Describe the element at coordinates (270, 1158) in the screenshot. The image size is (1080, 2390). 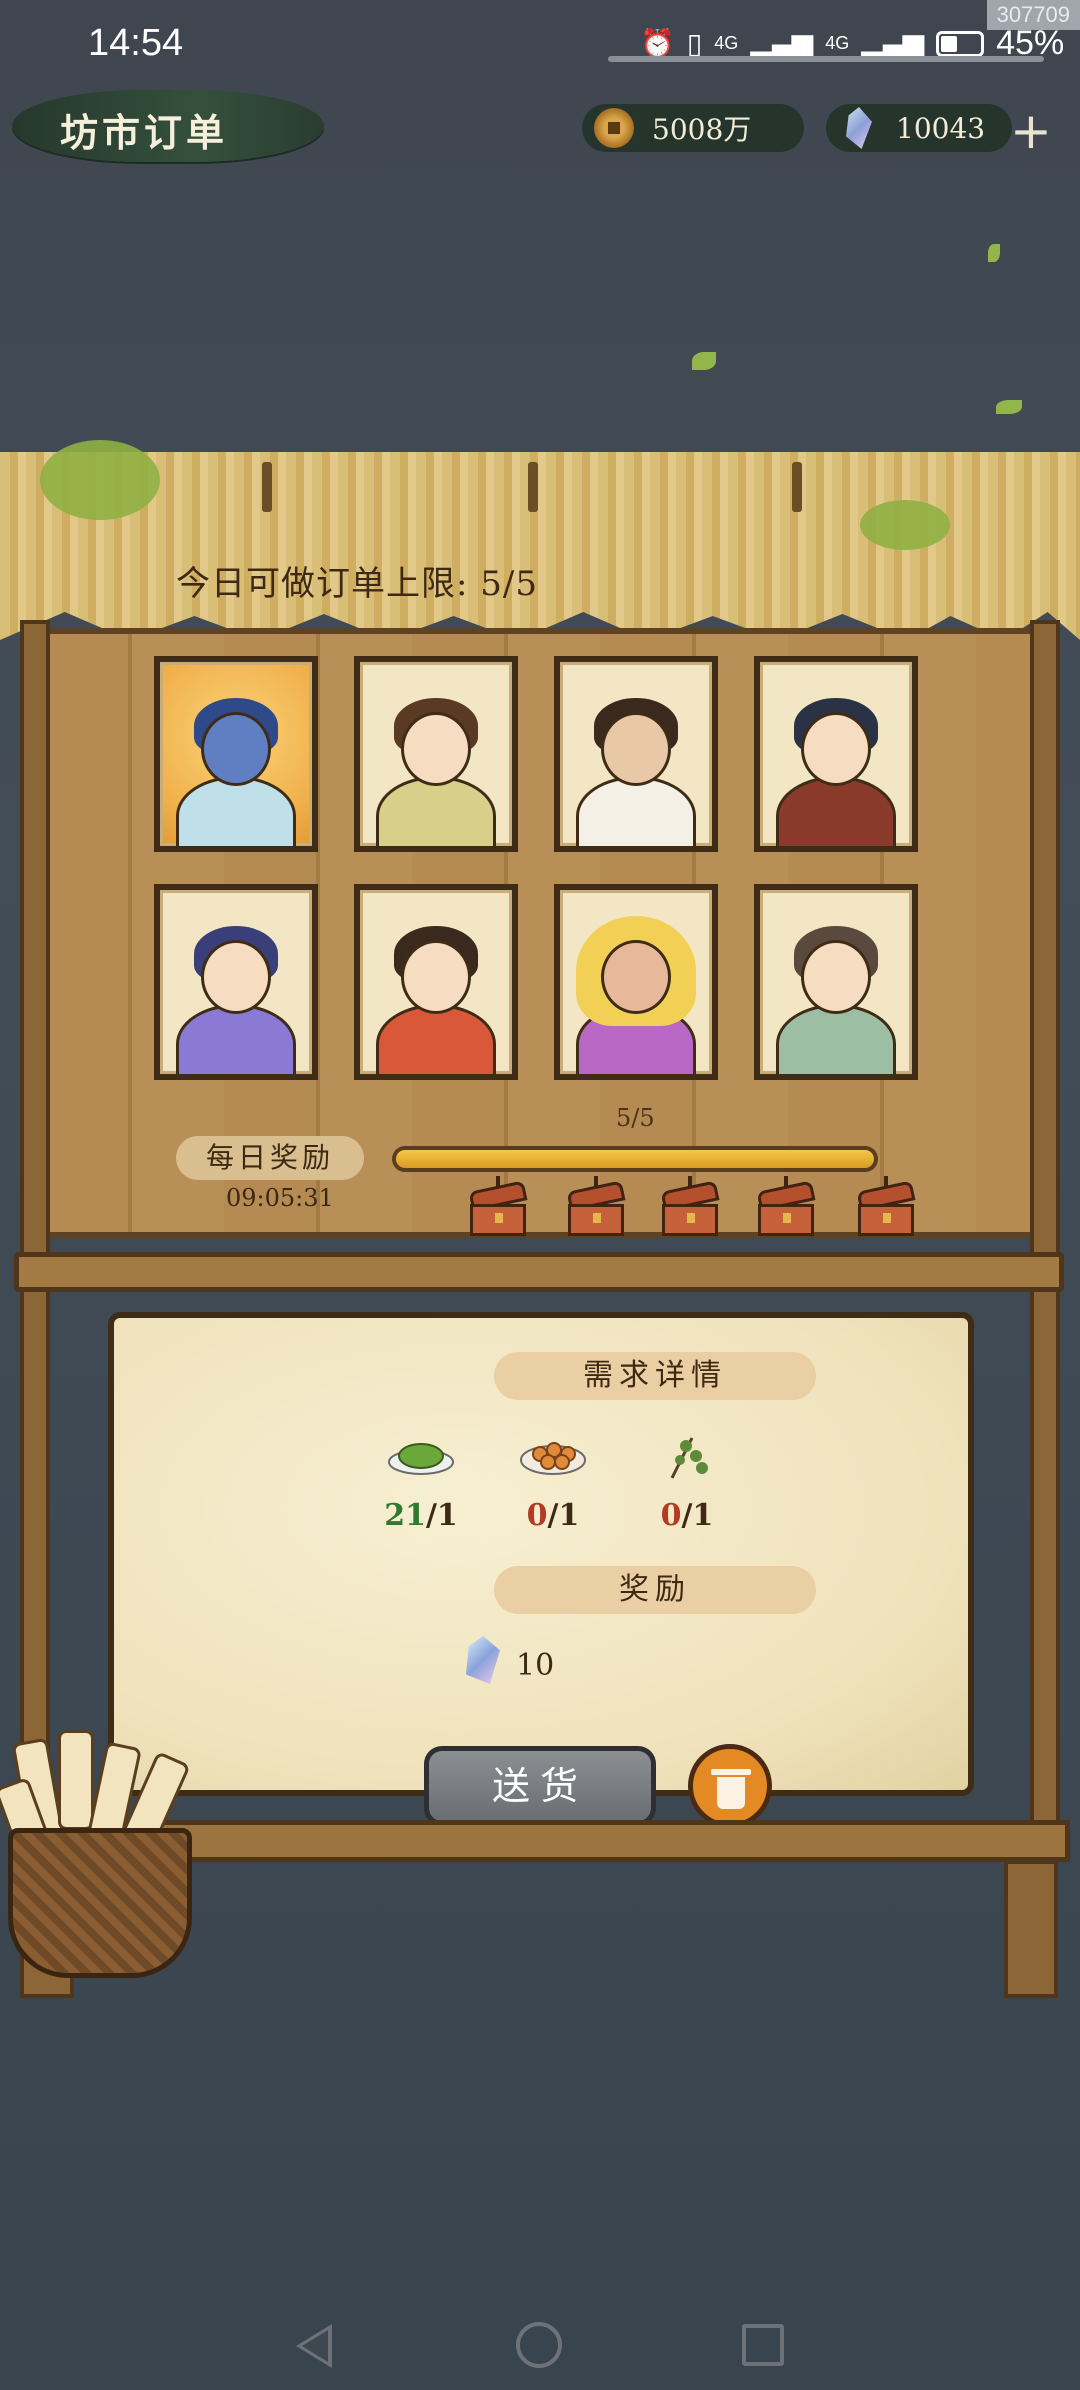
I see `daily-reward-label: 每日奖励` at that location.